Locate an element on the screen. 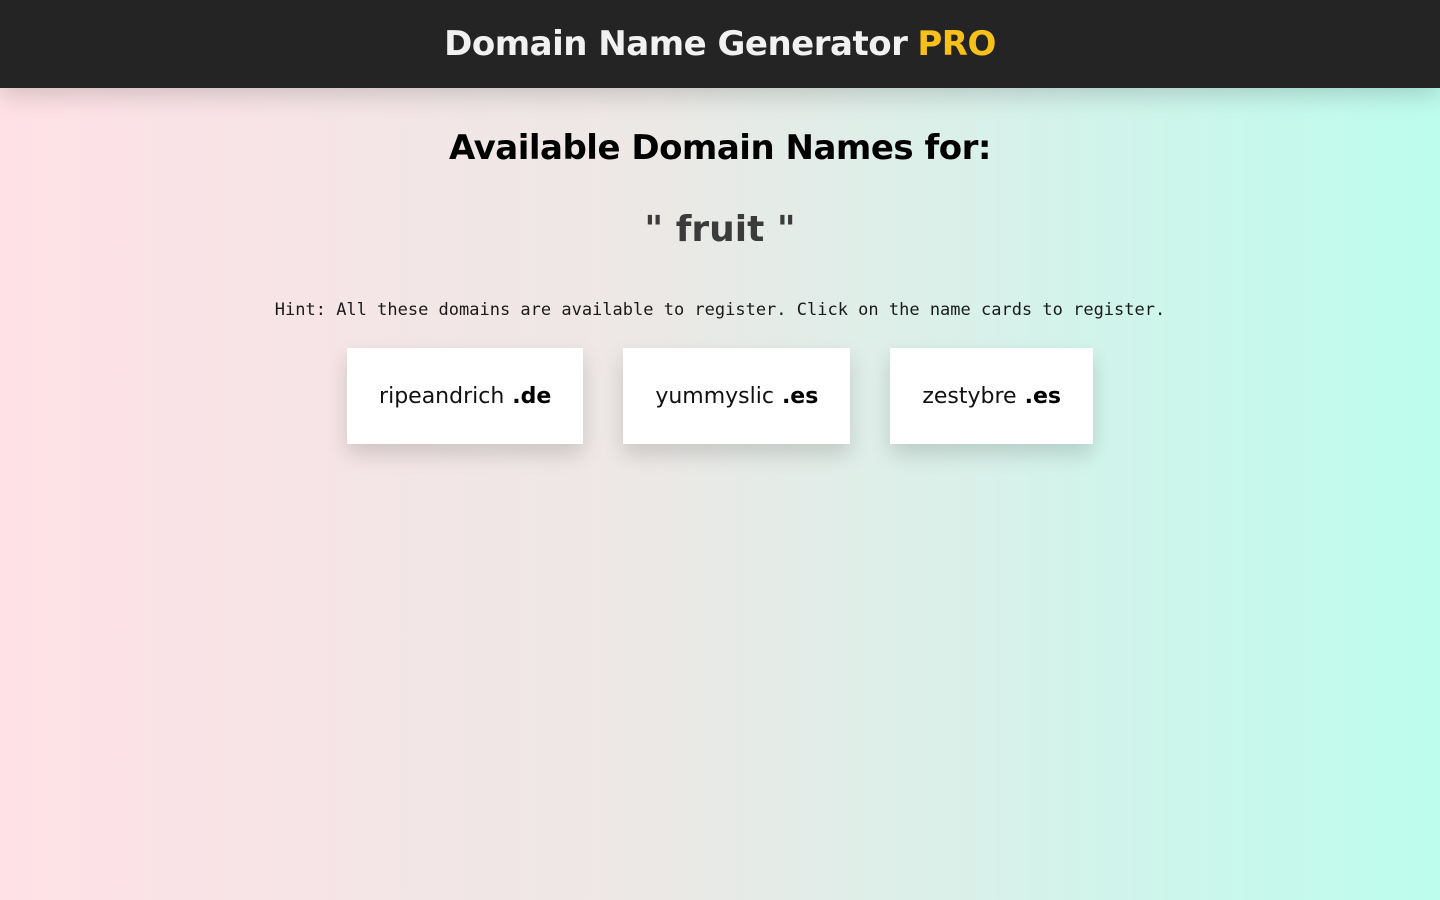 This screenshot has width=1440, height=900. pro-badge: PRO is located at coordinates (956, 44).